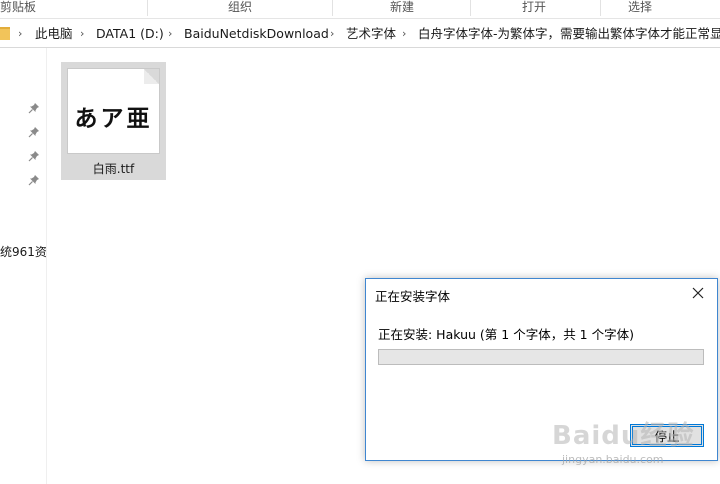  I want to click on install-status-text: 正在安装: Hakuu (第 1 个字体，共 1 个字体), so click(506, 334).